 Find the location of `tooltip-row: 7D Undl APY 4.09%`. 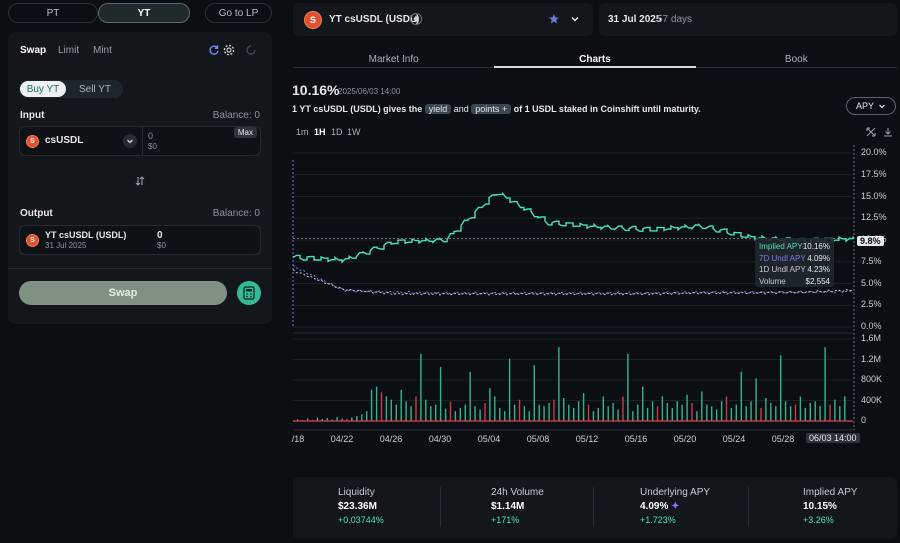

tooltip-row: 7D Undl APY 4.09% is located at coordinates (794, 259).